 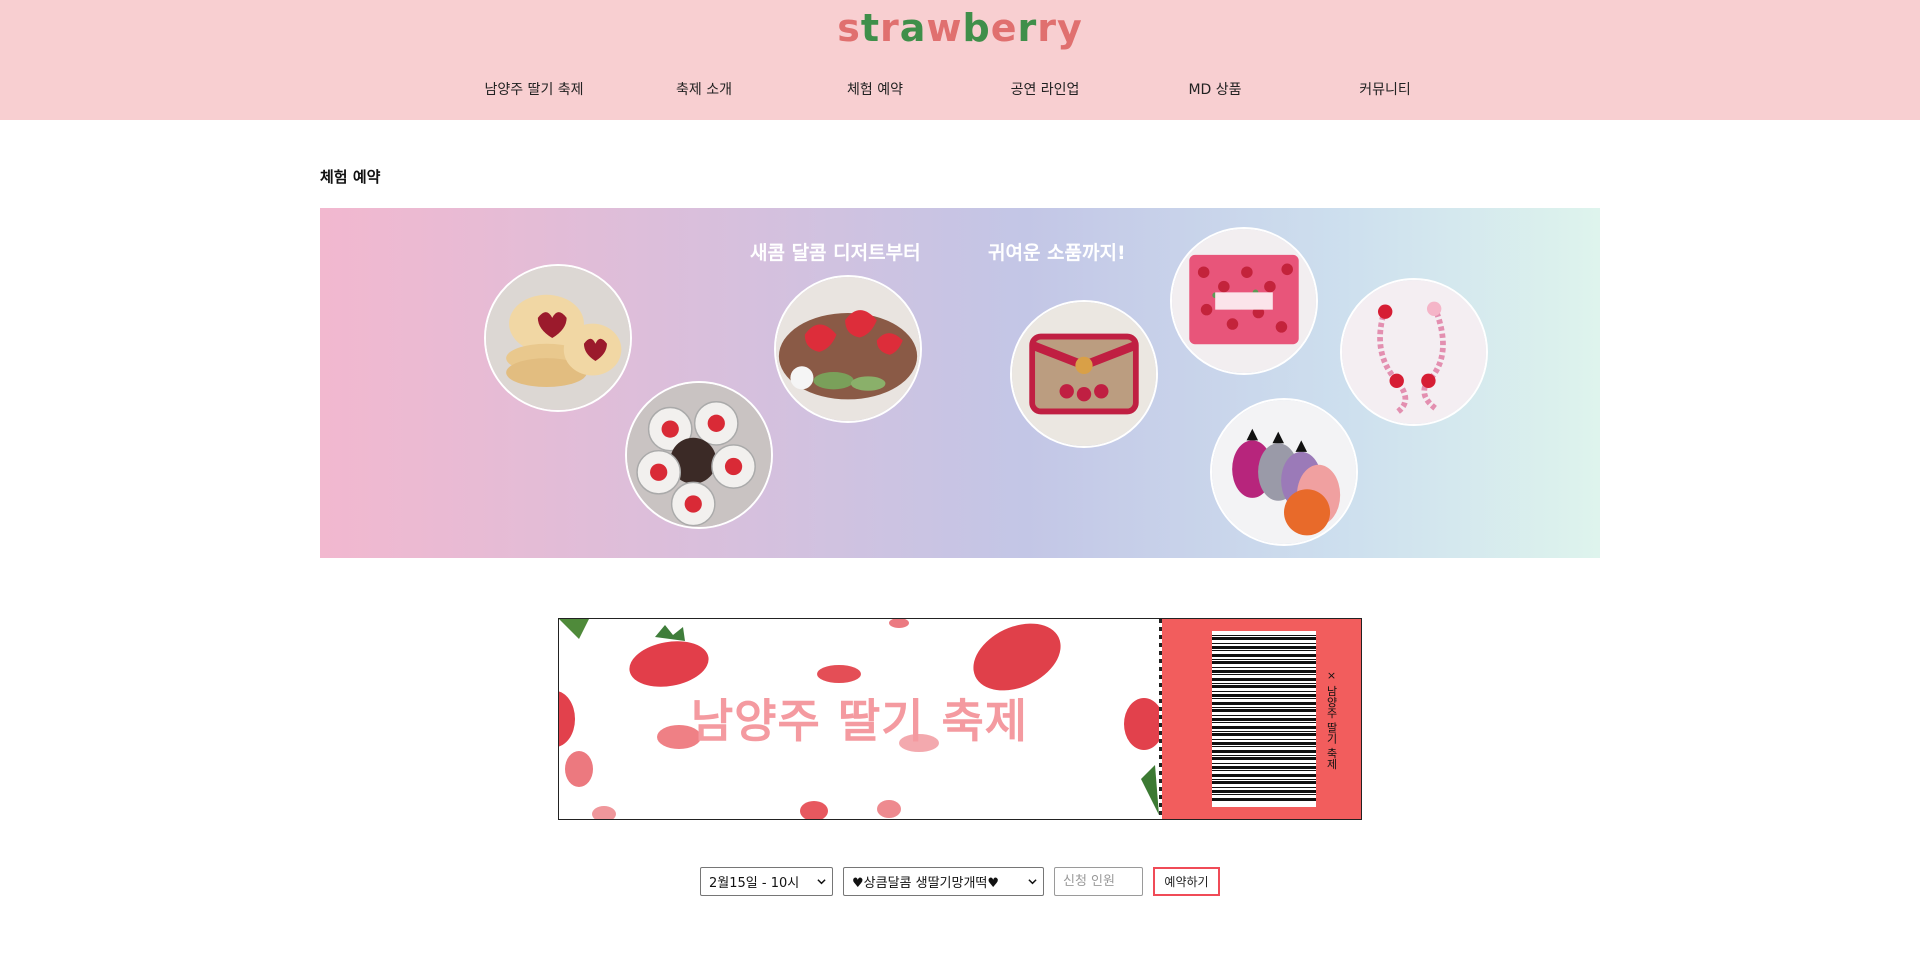 I want to click on ticket-main-area: 남양주 딸기 축제, so click(x=859, y=719).